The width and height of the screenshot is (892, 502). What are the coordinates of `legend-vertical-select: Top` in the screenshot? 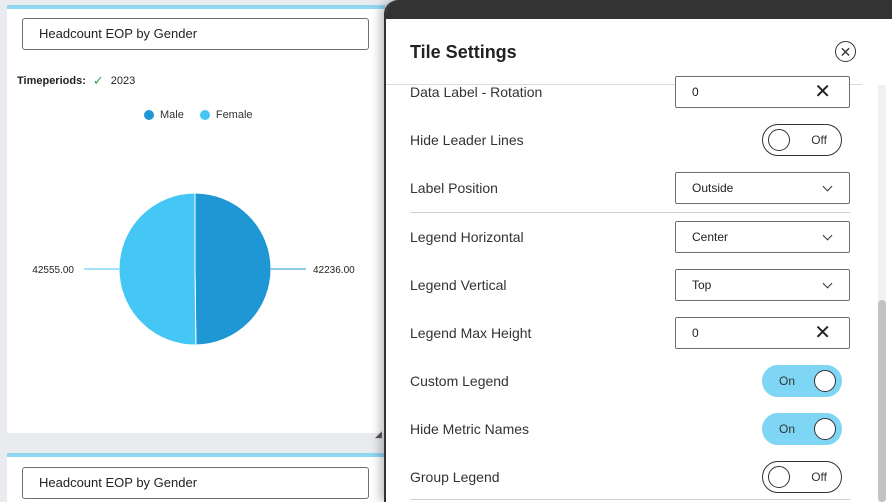 It's located at (762, 285).